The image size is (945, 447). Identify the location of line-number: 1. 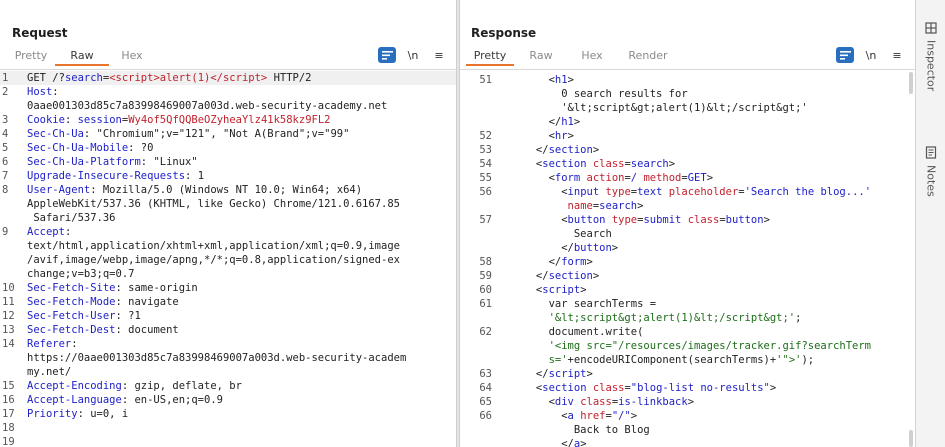
(5, 78).